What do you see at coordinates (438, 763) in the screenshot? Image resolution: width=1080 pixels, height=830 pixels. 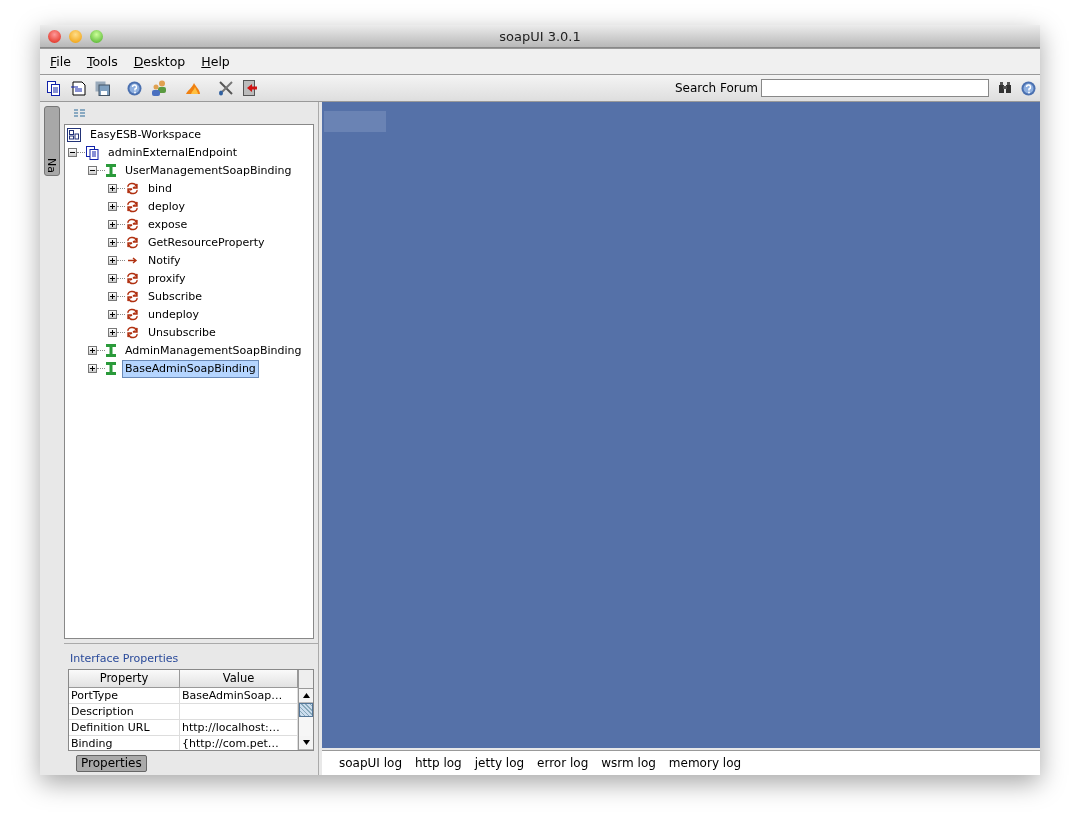 I see `log-tab: http log` at bounding box center [438, 763].